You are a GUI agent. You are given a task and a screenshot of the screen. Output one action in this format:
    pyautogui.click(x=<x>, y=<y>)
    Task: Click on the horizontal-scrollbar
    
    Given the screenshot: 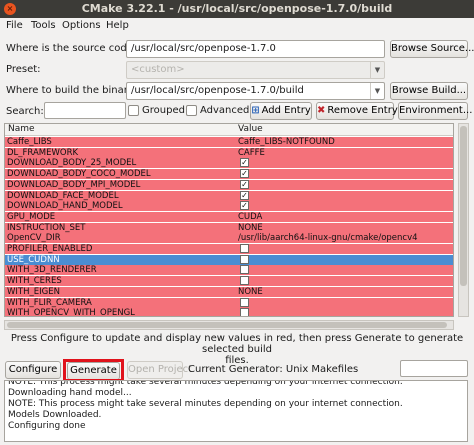 What is the action you would take?
    pyautogui.click(x=229, y=325)
    